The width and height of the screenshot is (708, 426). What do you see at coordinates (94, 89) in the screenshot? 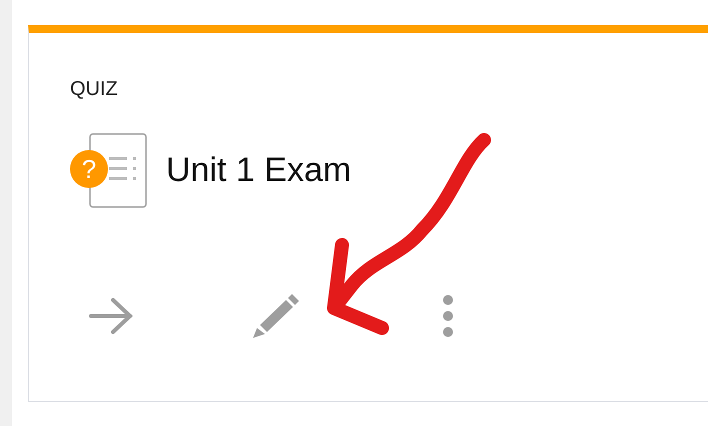
I see `type-label: QUIZ` at bounding box center [94, 89].